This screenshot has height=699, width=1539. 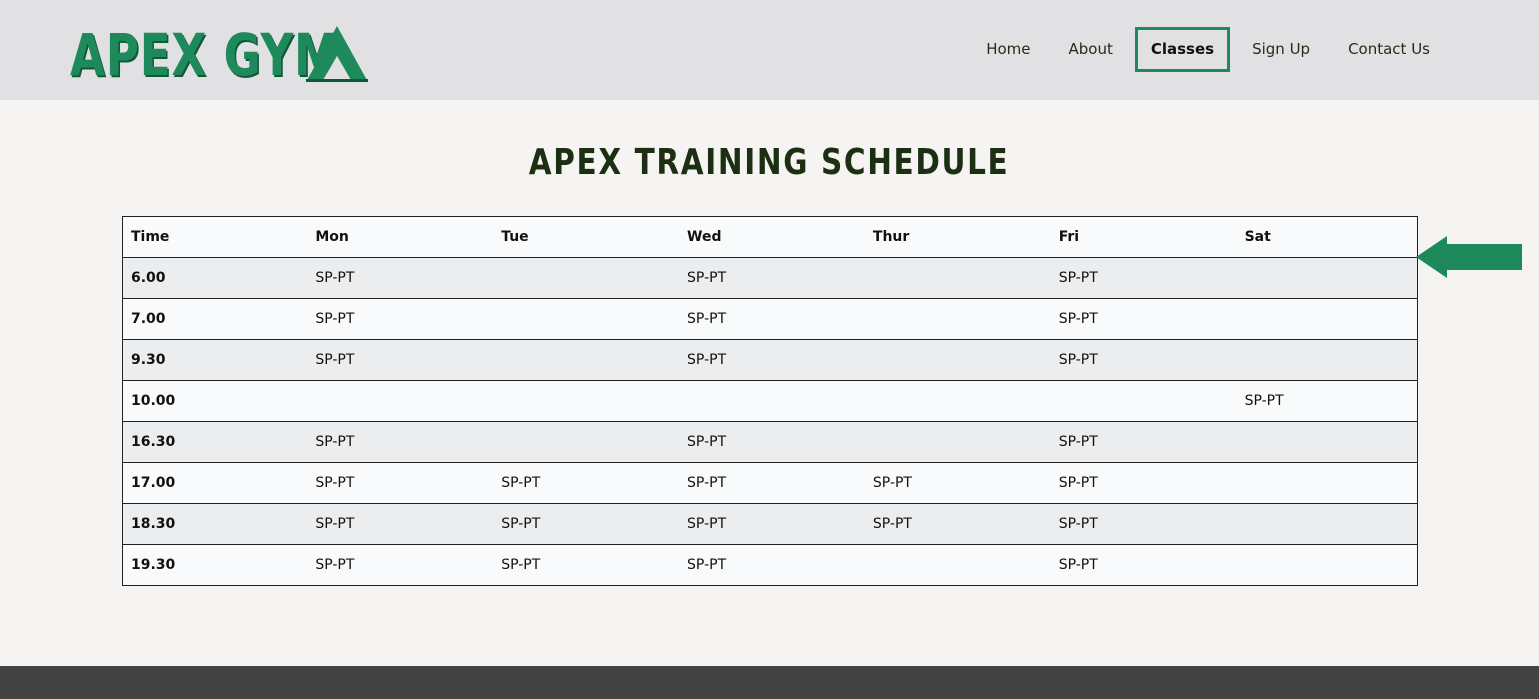 I want to click on table-row: 17.00 SP-PT SP-PT SP-PT SP-PT SP-PT, so click(x=770, y=483).